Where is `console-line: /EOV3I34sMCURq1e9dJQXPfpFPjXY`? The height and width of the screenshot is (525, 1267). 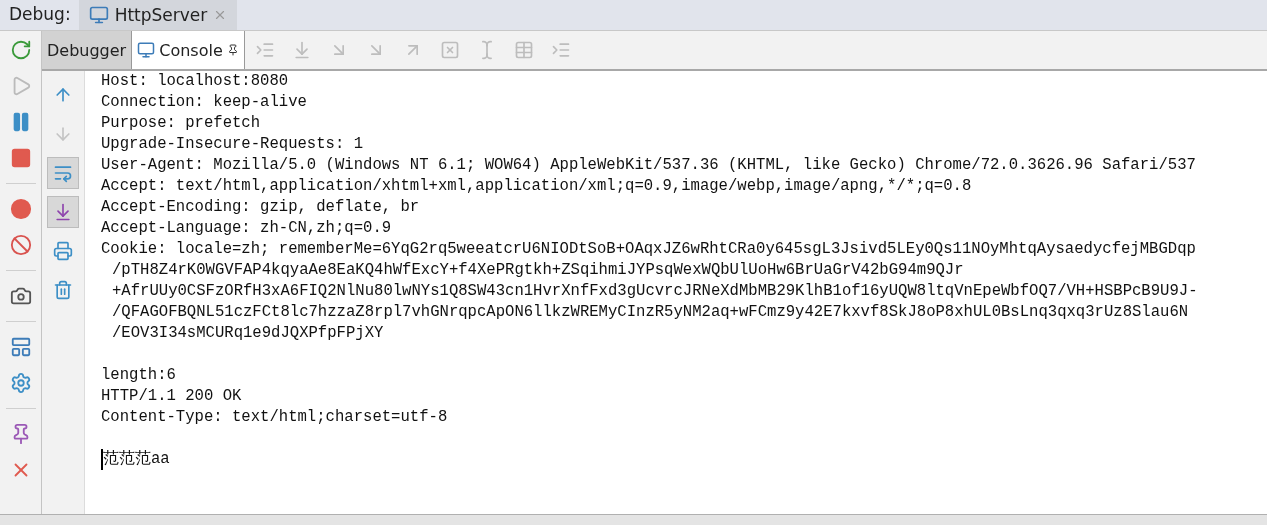 console-line: /EOV3I34sMCURq1e9dJQXPfpFPjXY is located at coordinates (247, 333).